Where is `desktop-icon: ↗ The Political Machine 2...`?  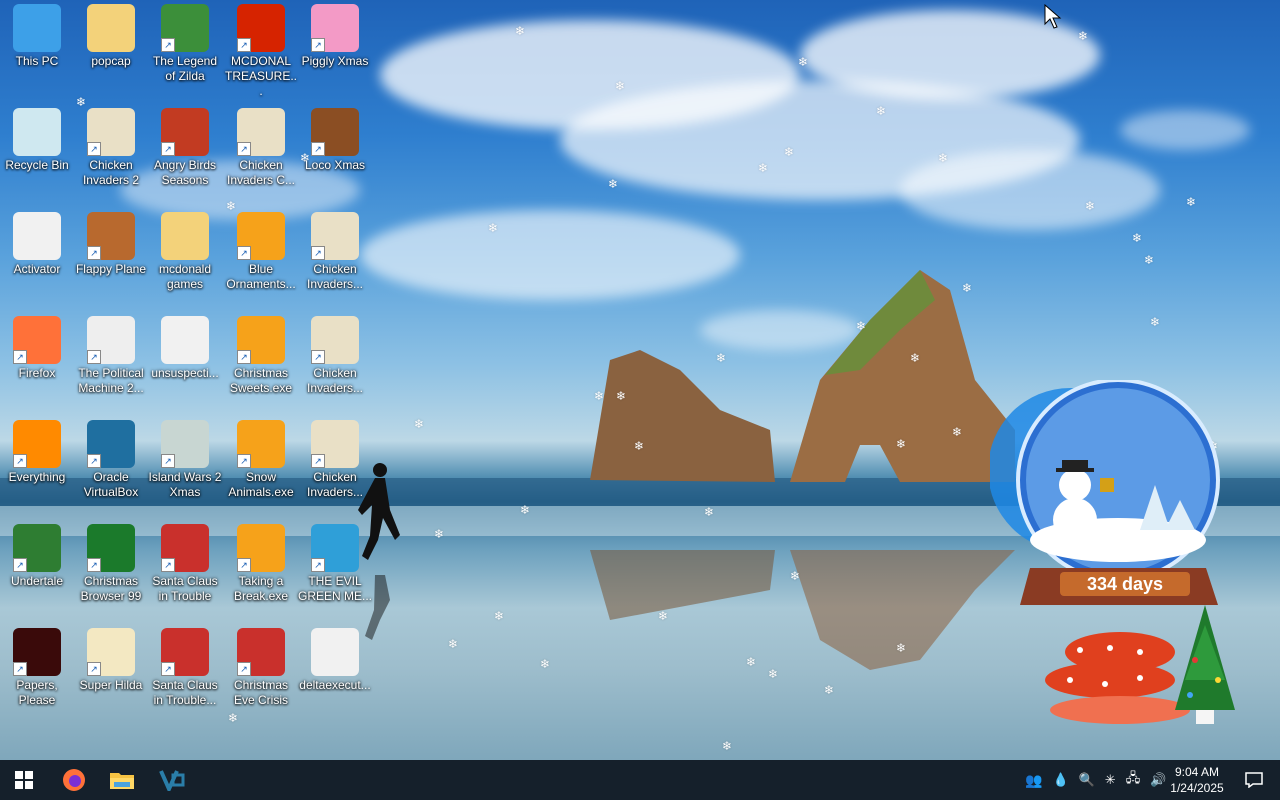
desktop-icon: ↗ The Political Machine 2... is located at coordinates (111, 356).